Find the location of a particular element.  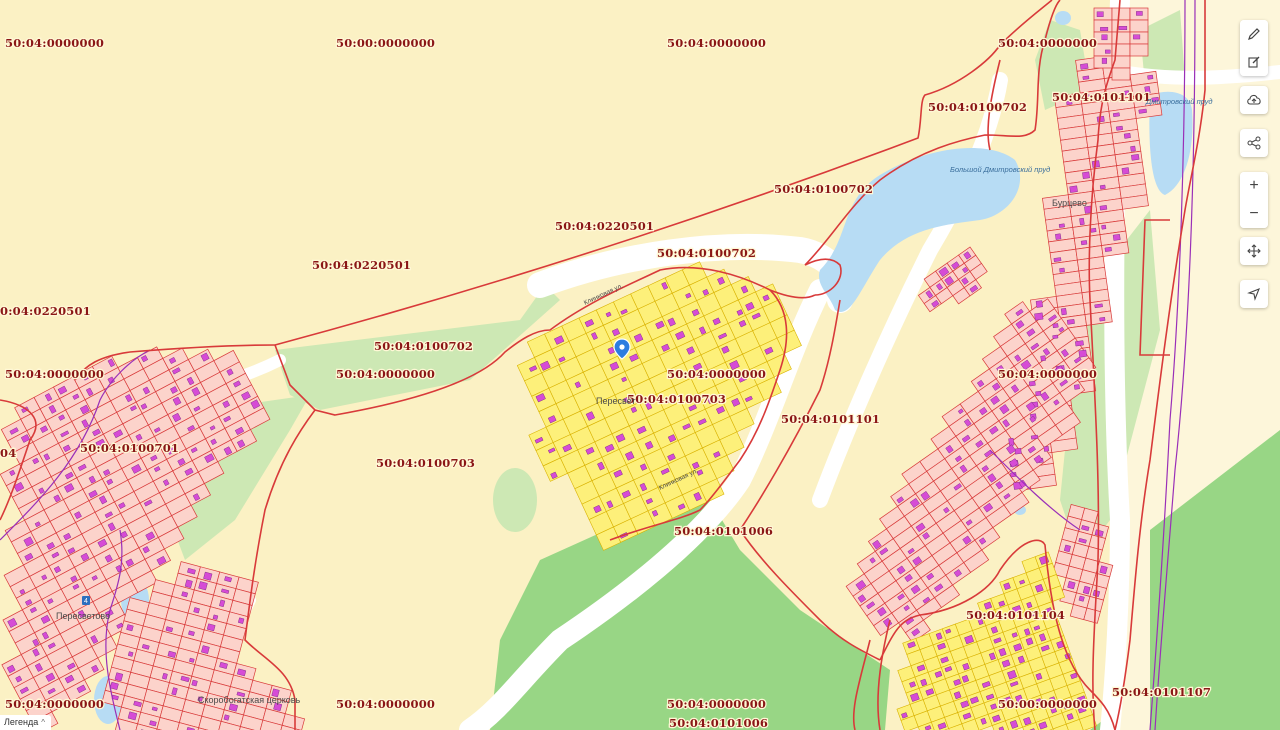

draw-tools-group is located at coordinates (1254, 48).